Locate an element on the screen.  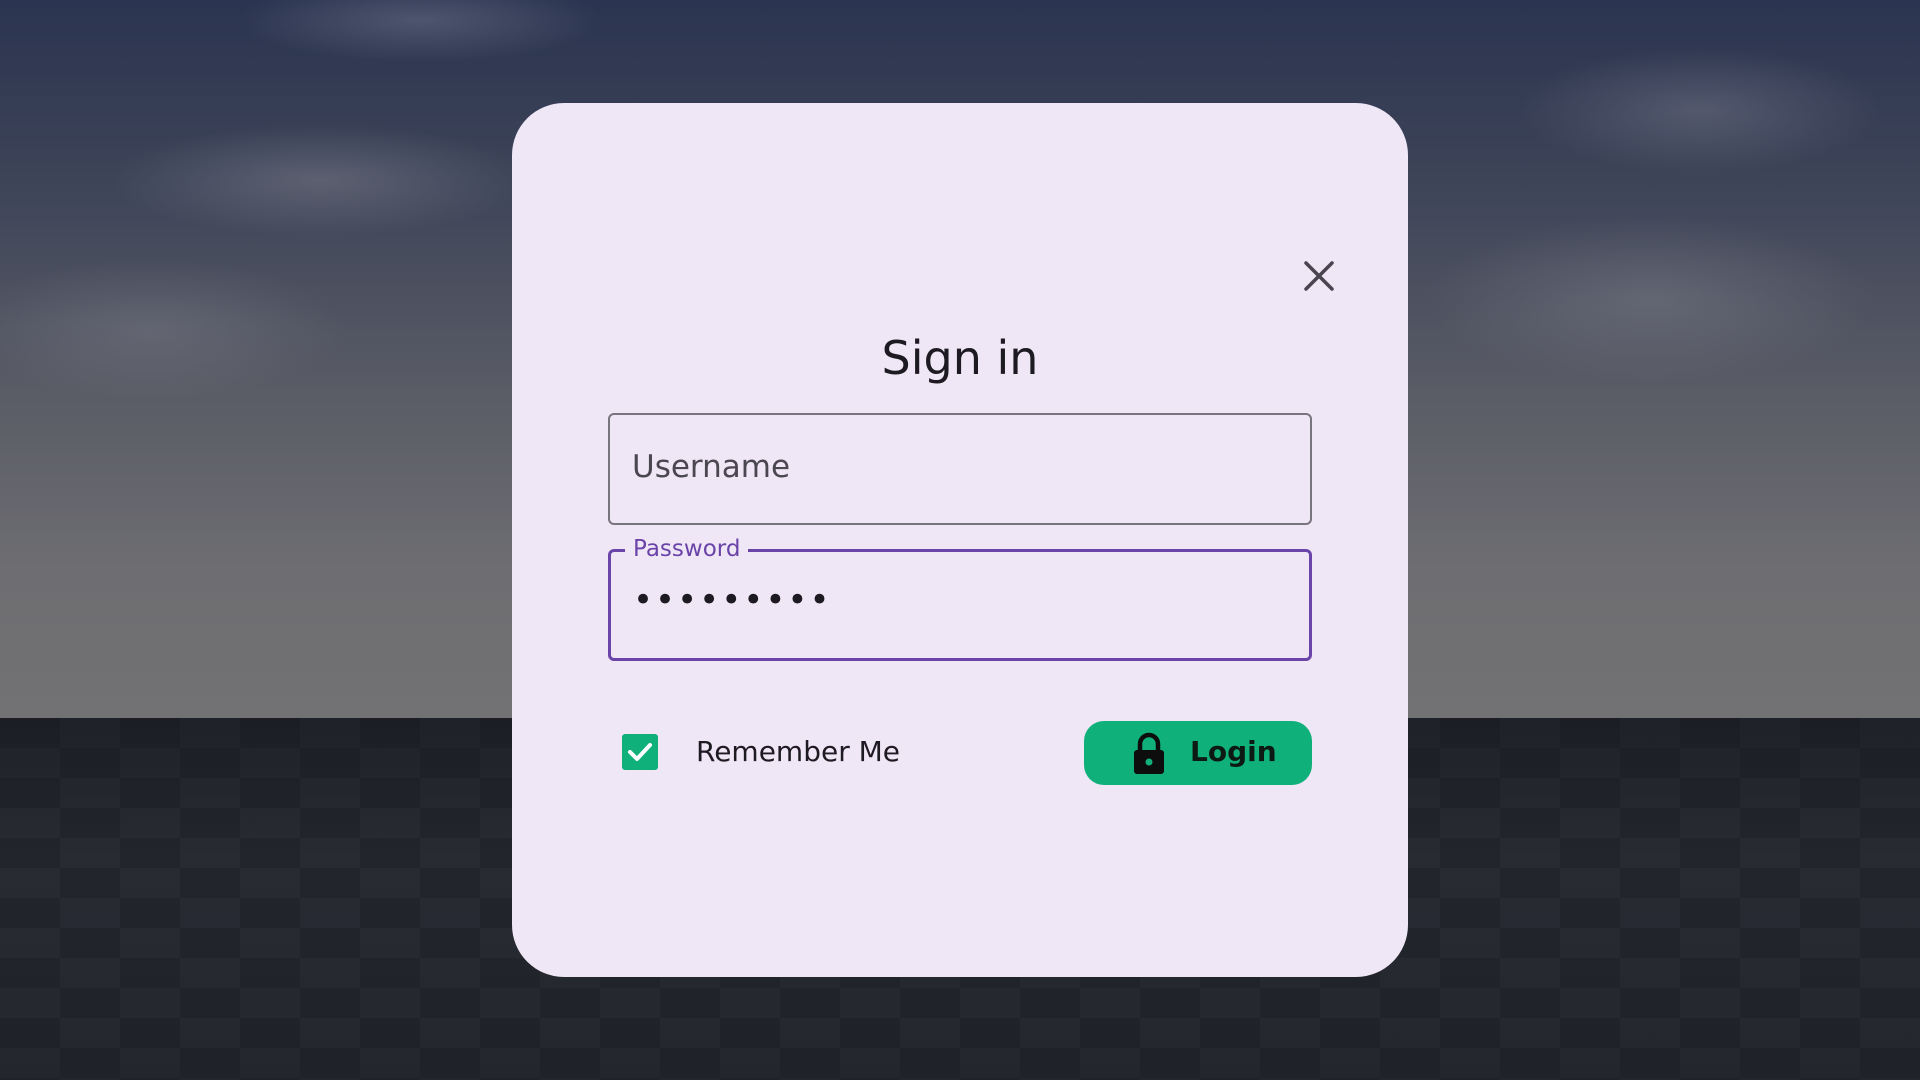
login-button-label: Login is located at coordinates (1233, 751).